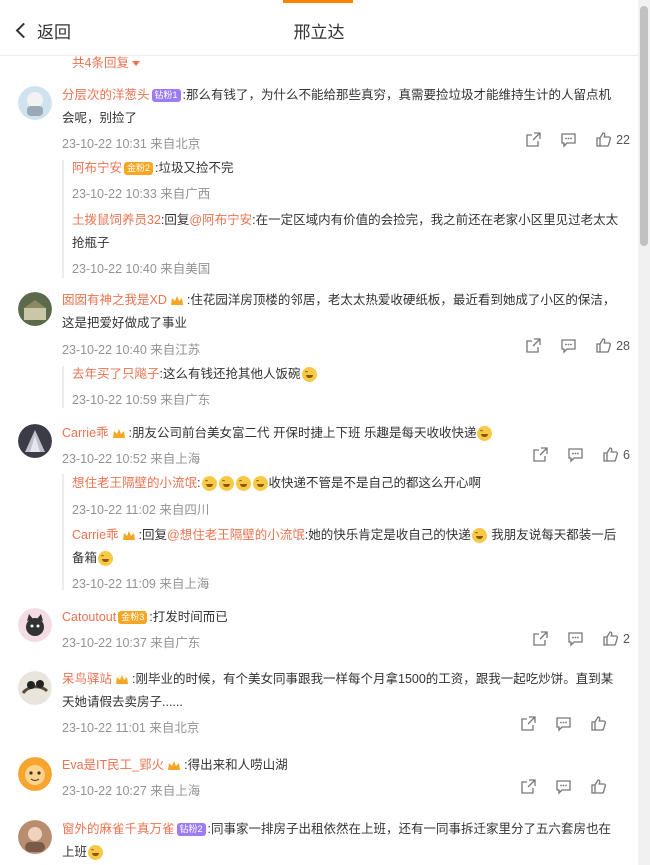  What do you see at coordinates (113, 765) in the screenshot?
I see `comment-username: Eva是IT民工_郢火` at bounding box center [113, 765].